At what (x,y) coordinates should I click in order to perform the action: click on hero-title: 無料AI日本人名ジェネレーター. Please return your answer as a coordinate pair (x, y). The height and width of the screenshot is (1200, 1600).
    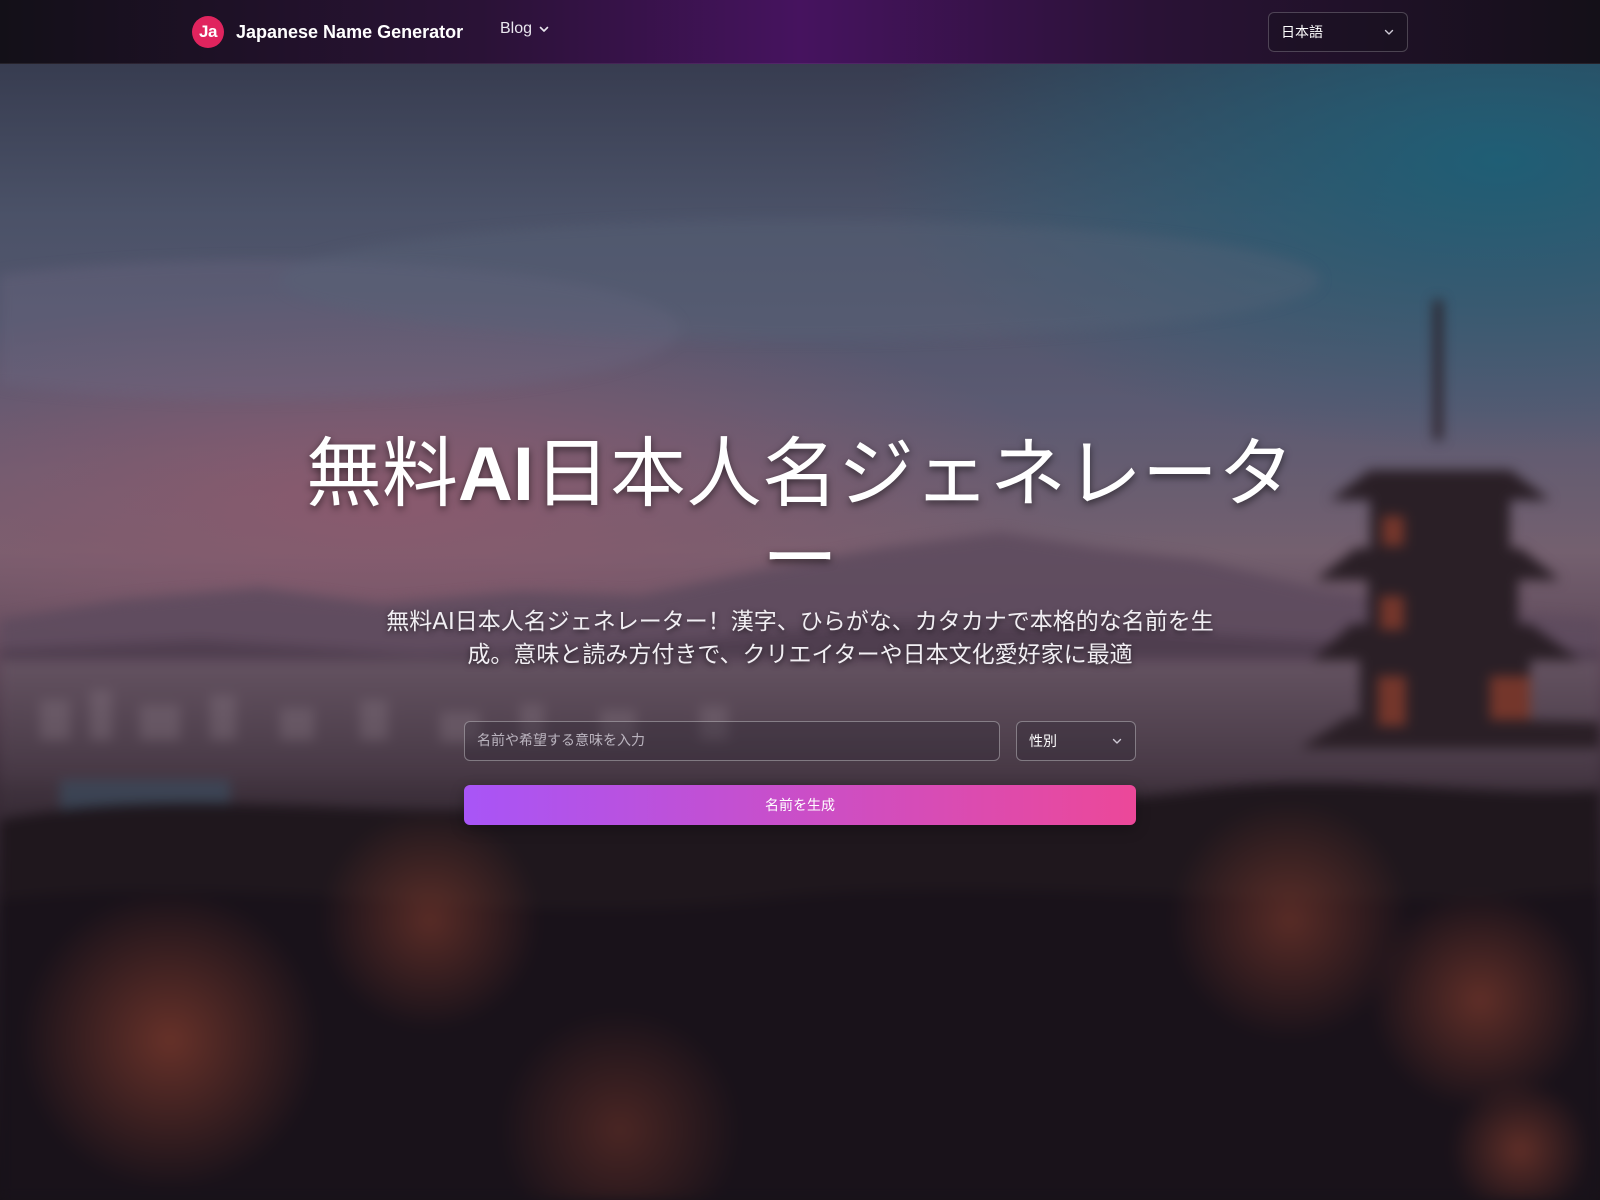
    Looking at the image, I should click on (800, 516).